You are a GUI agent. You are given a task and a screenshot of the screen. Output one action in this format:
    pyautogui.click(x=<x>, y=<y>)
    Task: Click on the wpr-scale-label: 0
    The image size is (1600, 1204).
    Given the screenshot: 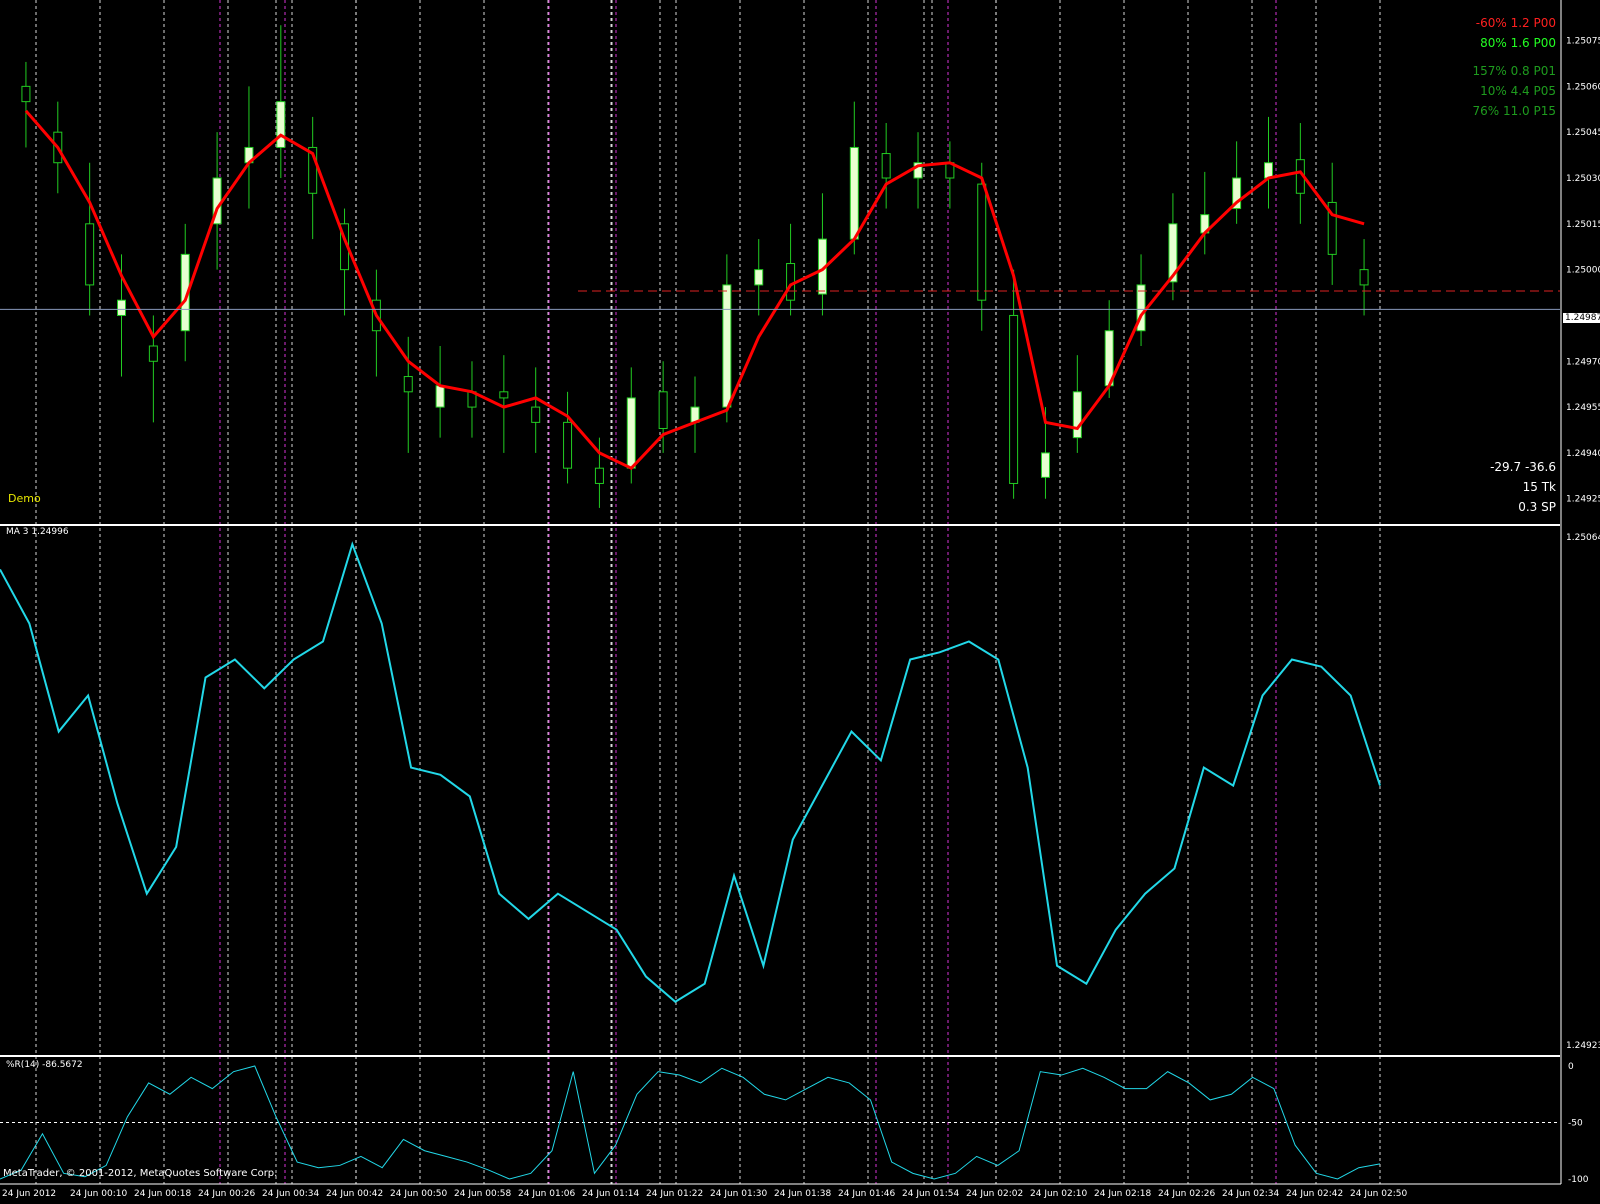 What is the action you would take?
    pyautogui.click(x=1571, y=1067)
    